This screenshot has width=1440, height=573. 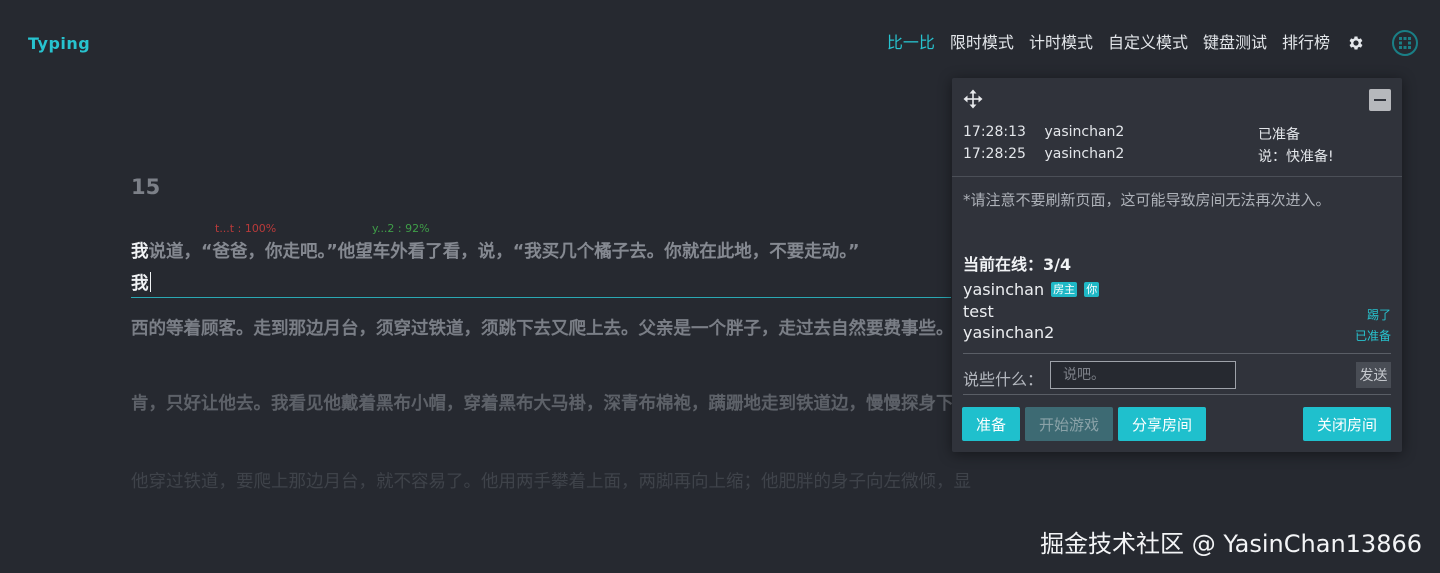 What do you see at coordinates (1064, 289) in the screenshot?
I see `host-badge: 房主` at bounding box center [1064, 289].